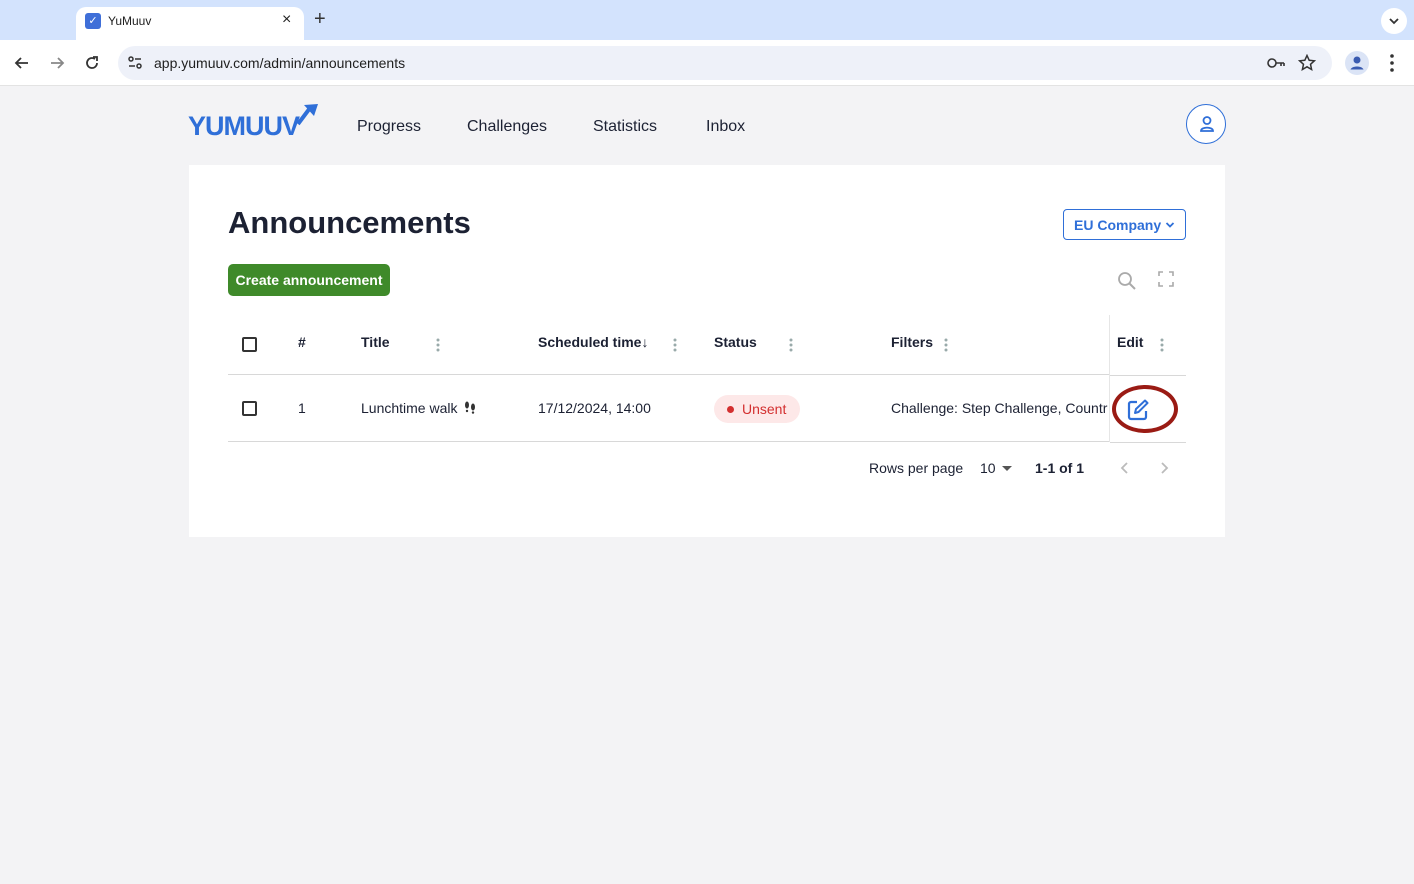 This screenshot has height=884, width=1414. Describe the element at coordinates (1276, 63) in the screenshot. I see `password-key-icon` at that location.